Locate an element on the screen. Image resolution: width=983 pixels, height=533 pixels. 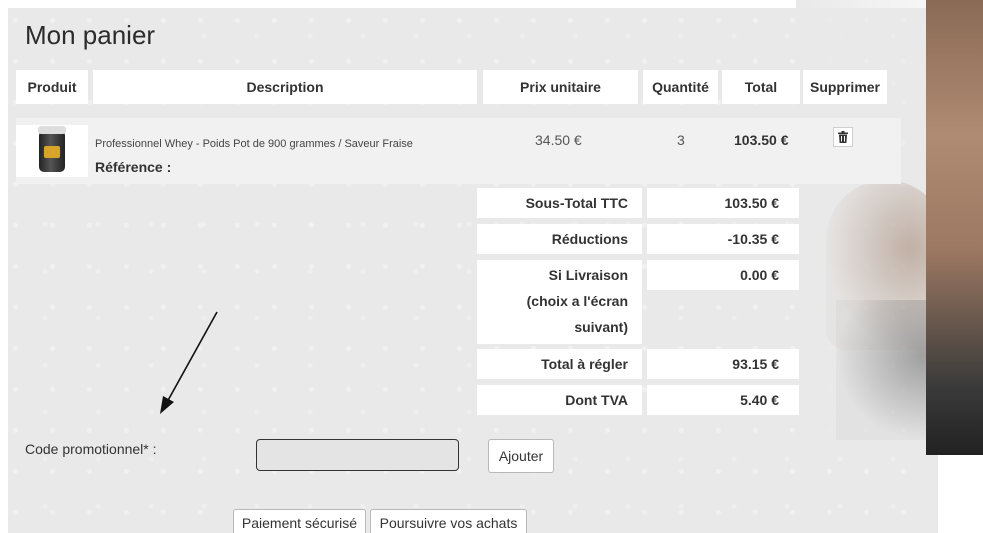
total-due-label: Total à régler is located at coordinates (559, 364).